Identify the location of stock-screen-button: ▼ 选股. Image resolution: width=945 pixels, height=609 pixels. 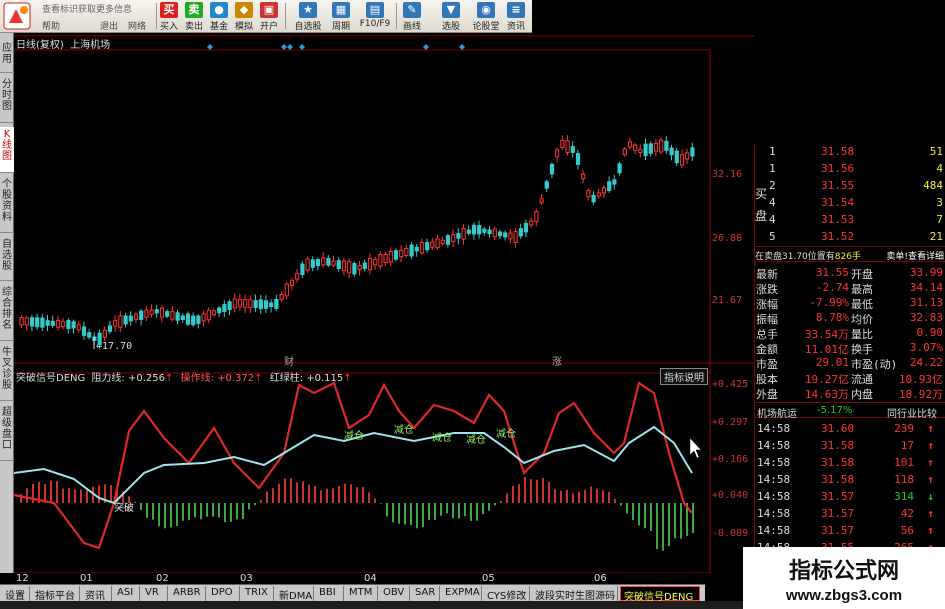
(451, 17).